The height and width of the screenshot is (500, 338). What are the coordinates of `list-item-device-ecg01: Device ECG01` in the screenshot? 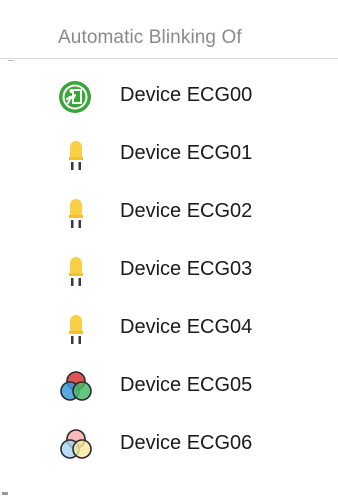 It's located at (169, 155).